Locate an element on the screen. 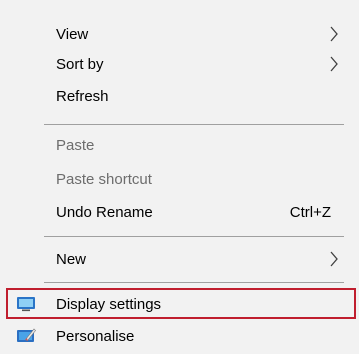  menu-item-label: Refresh is located at coordinates (82, 96).